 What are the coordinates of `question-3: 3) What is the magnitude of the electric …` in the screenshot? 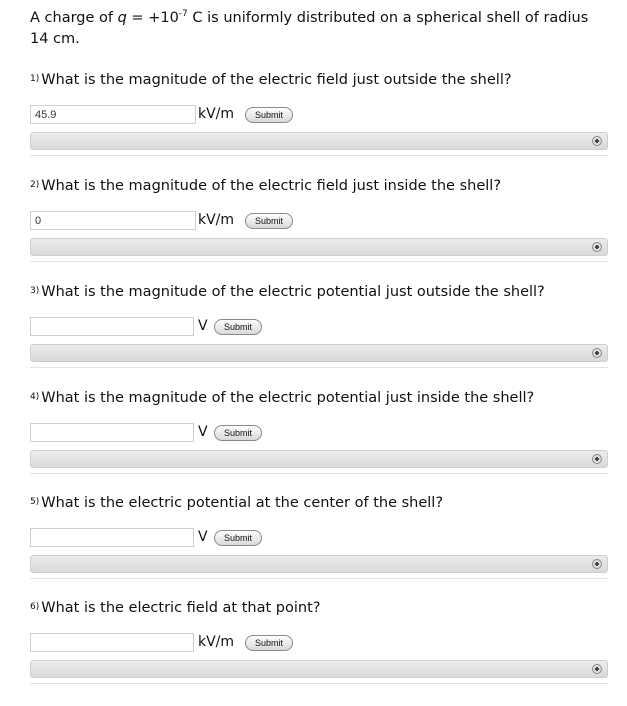 It's located at (319, 337).